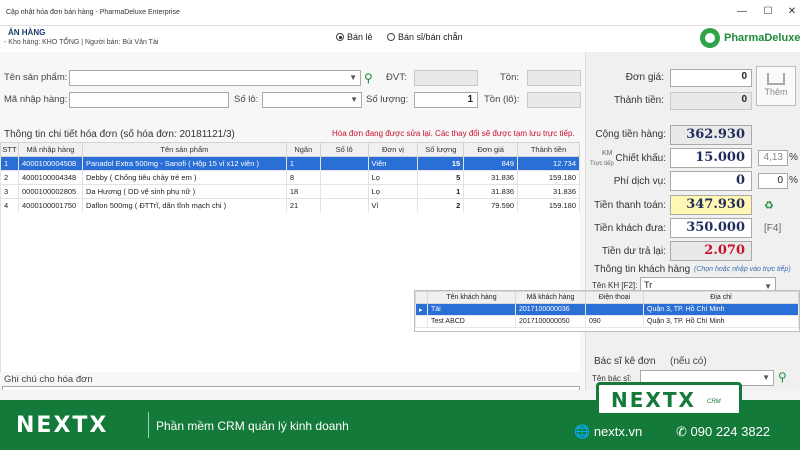 This screenshot has height=450, width=800. I want to click on cell-qty: 15, so click(441, 163).